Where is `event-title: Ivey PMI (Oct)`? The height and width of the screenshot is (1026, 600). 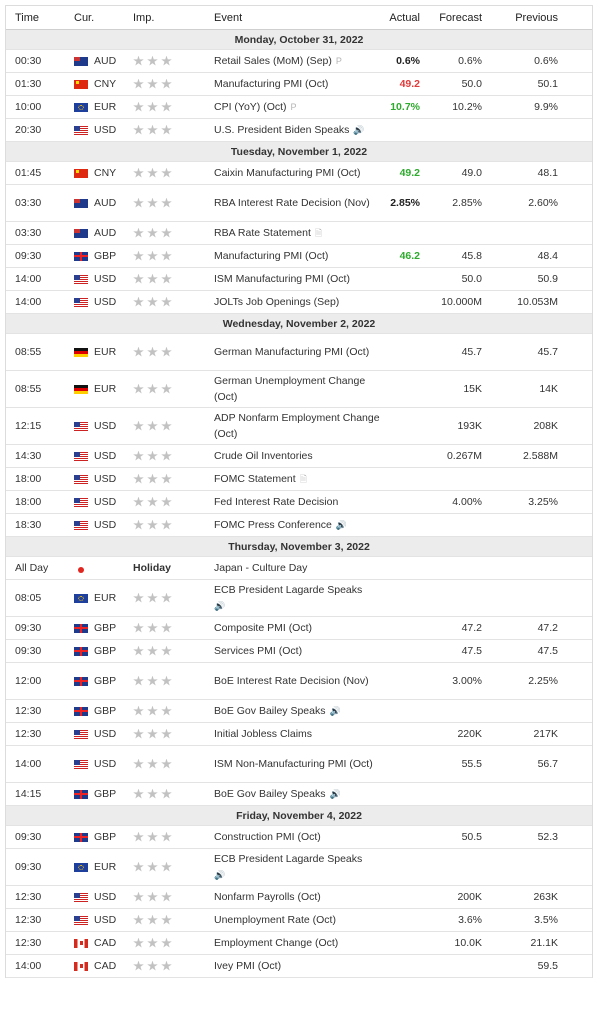 event-title: Ivey PMI (Oct) is located at coordinates (247, 966).